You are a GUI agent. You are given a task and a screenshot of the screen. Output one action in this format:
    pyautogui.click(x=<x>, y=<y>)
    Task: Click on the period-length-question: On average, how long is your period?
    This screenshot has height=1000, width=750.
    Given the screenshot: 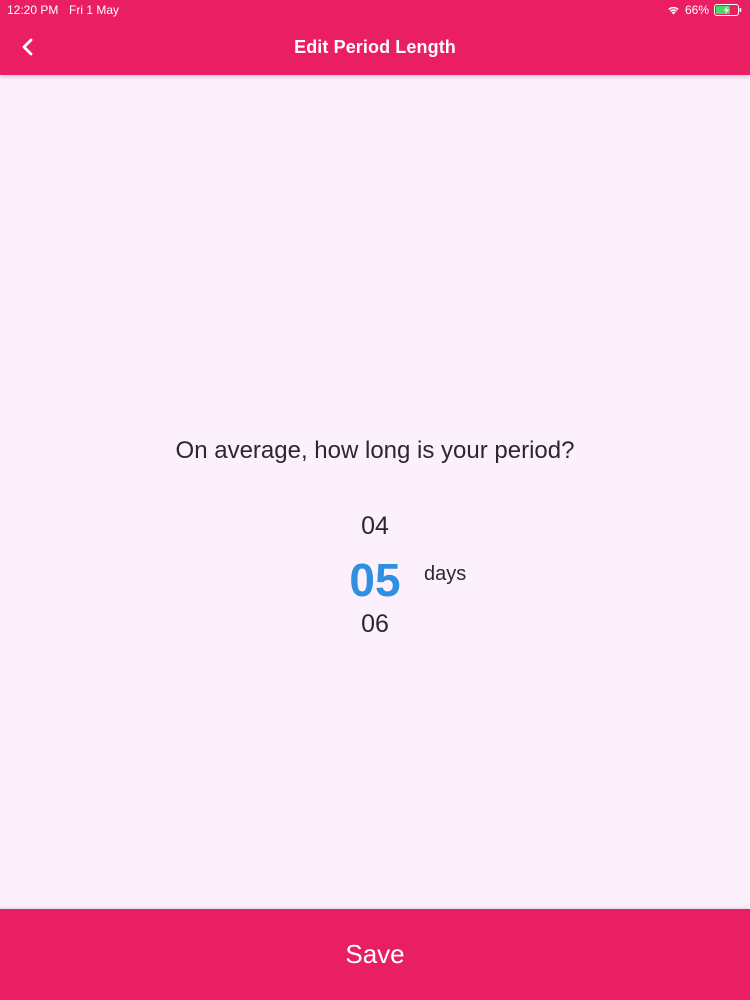 What is the action you would take?
    pyautogui.click(x=375, y=450)
    